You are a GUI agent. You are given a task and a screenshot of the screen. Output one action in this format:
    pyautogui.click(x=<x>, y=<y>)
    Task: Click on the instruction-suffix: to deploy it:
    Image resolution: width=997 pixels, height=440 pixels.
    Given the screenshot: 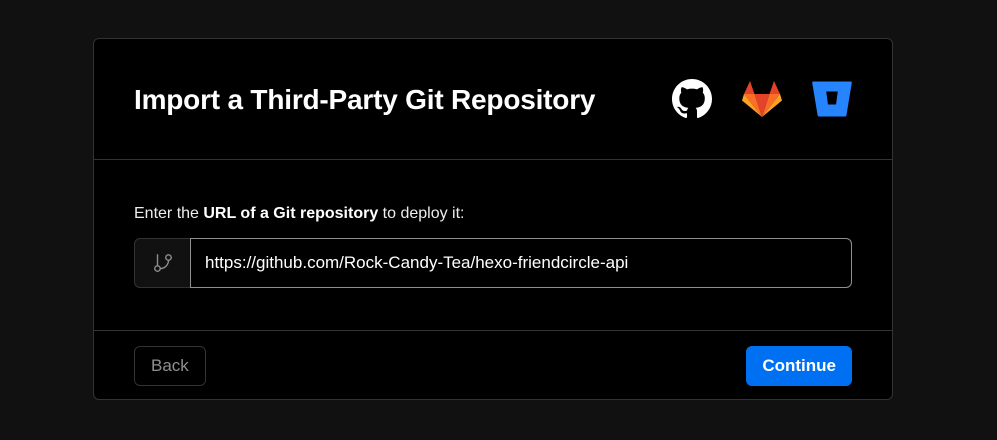 What is the action you would take?
    pyautogui.click(x=421, y=213)
    